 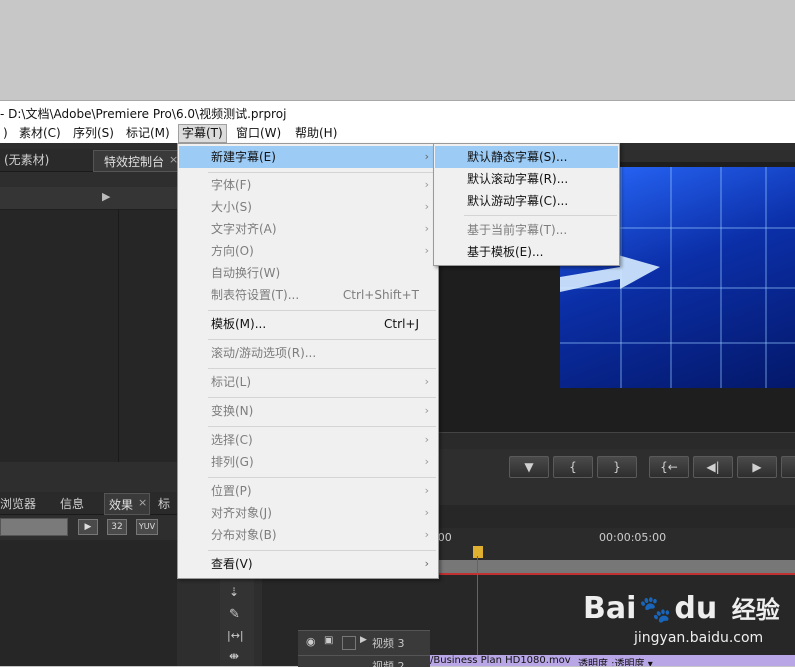 I want to click on playhead-handle, so click(x=478, y=552).